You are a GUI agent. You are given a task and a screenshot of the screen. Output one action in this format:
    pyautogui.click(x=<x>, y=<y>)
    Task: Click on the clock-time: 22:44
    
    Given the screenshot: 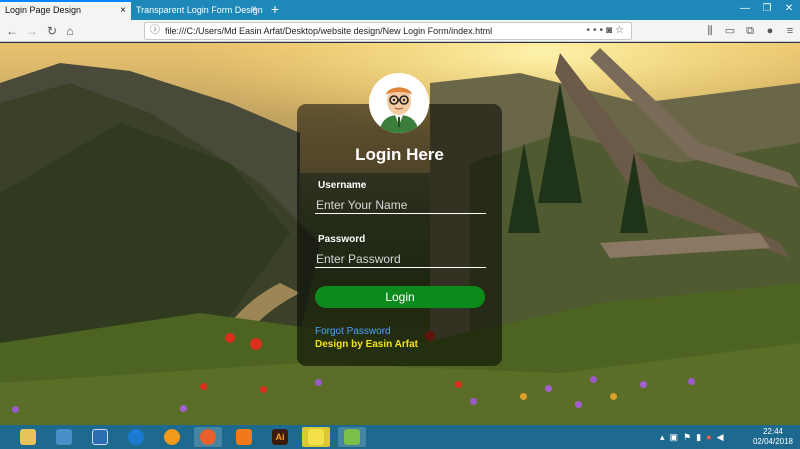 What is the action you would take?
    pyautogui.click(x=773, y=431)
    